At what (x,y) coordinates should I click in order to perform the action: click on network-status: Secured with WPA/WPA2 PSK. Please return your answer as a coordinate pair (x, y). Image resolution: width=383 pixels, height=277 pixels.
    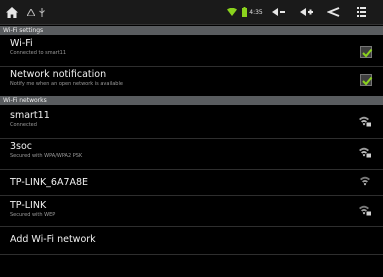
    Looking at the image, I should click on (46, 156).